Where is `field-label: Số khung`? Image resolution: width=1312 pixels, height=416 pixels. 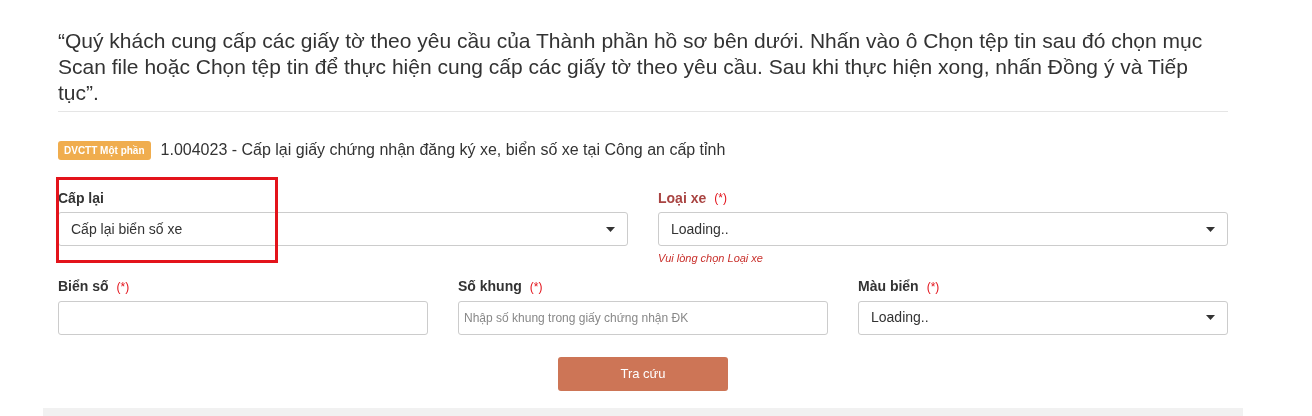 field-label: Số khung is located at coordinates (490, 286).